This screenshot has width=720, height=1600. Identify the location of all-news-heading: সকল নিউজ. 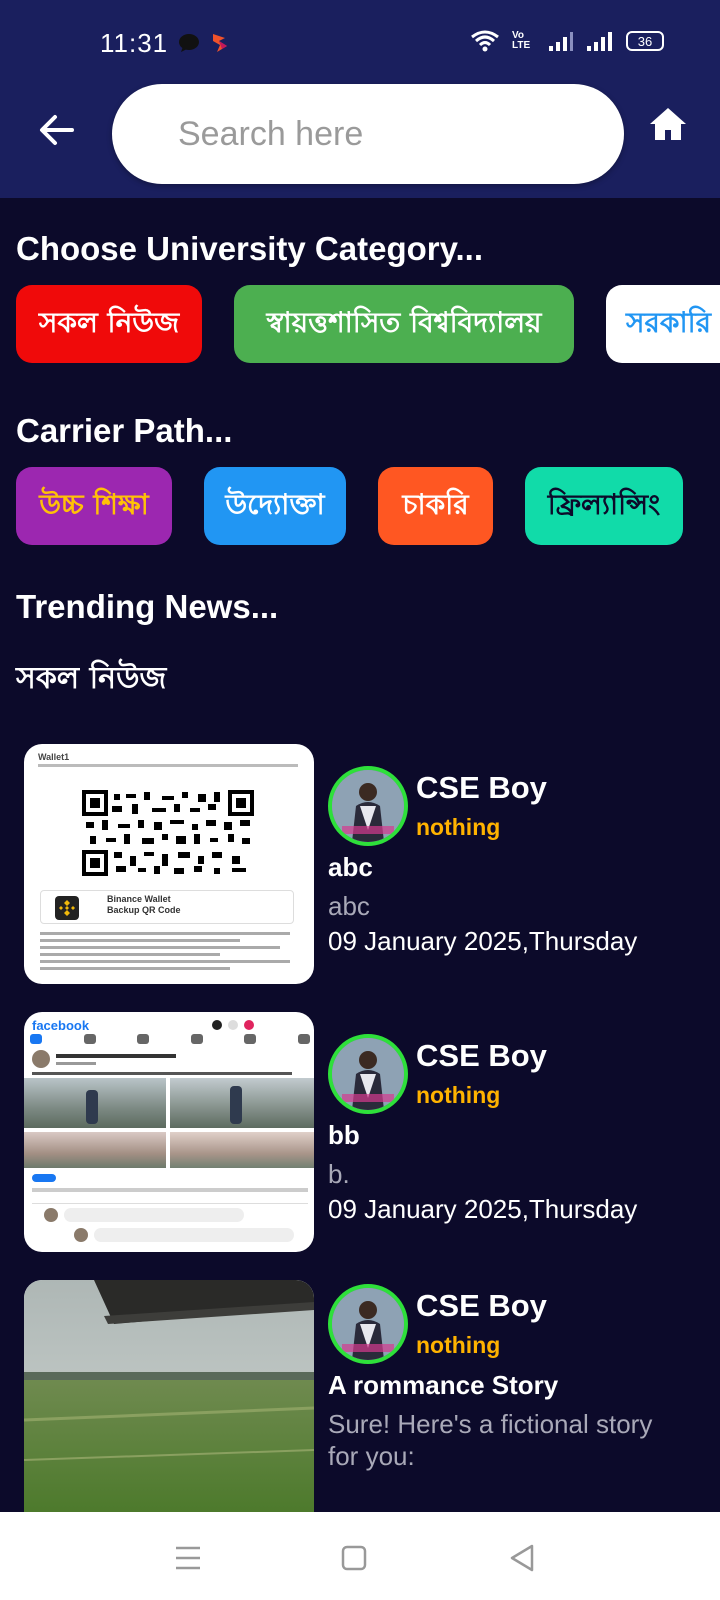
(91, 678).